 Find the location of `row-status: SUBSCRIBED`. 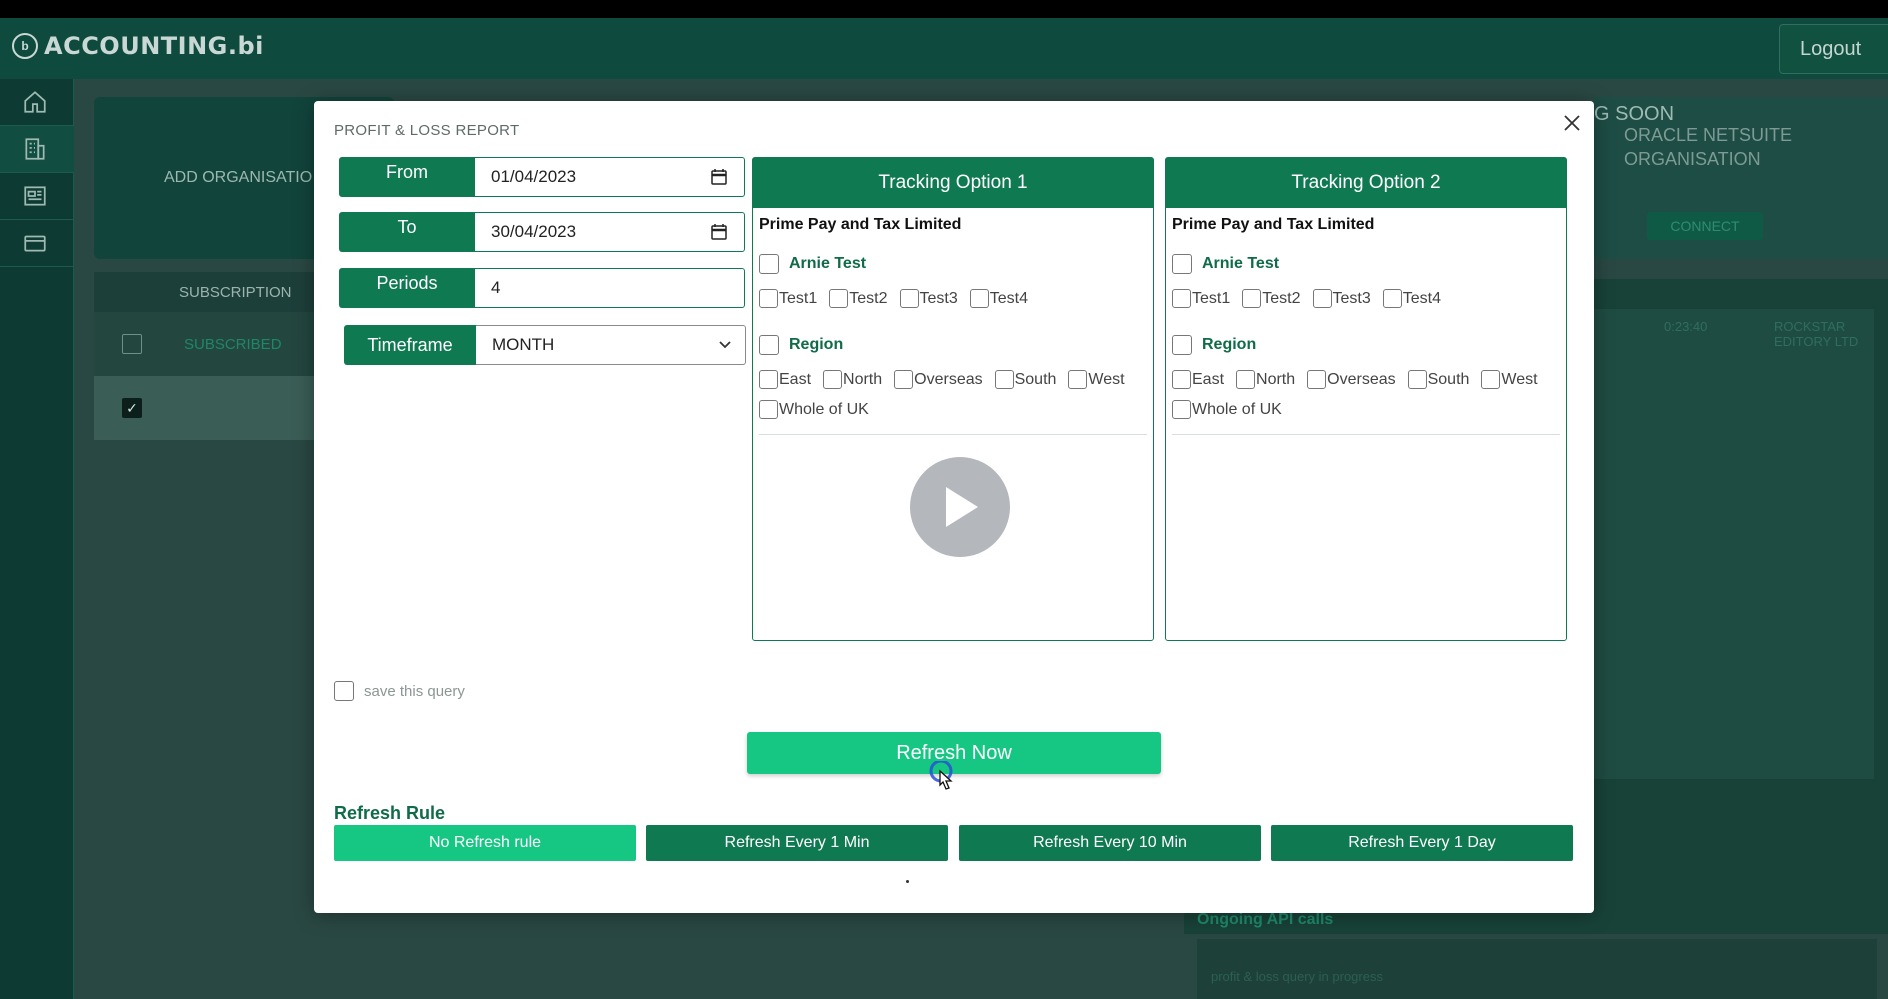

row-status: SUBSCRIBED is located at coordinates (233, 344).